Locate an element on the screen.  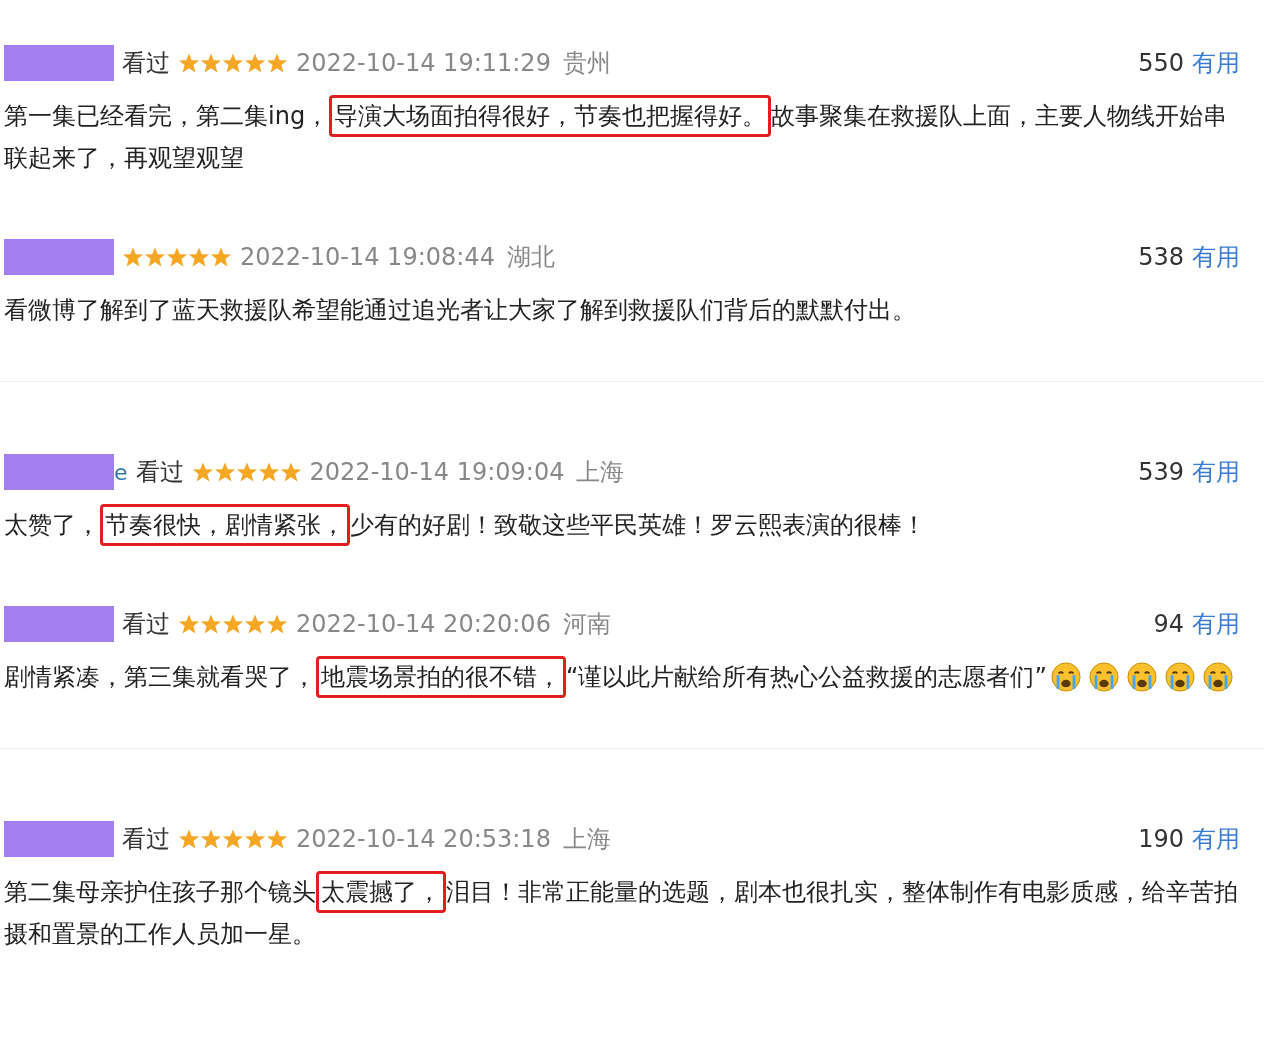
review-text: 剧情紧凑，第三集就看哭了， 地震场景拍的很不错， “谨以此片献给所有热心公益救援的志愿者们” is located at coordinates (525, 677).